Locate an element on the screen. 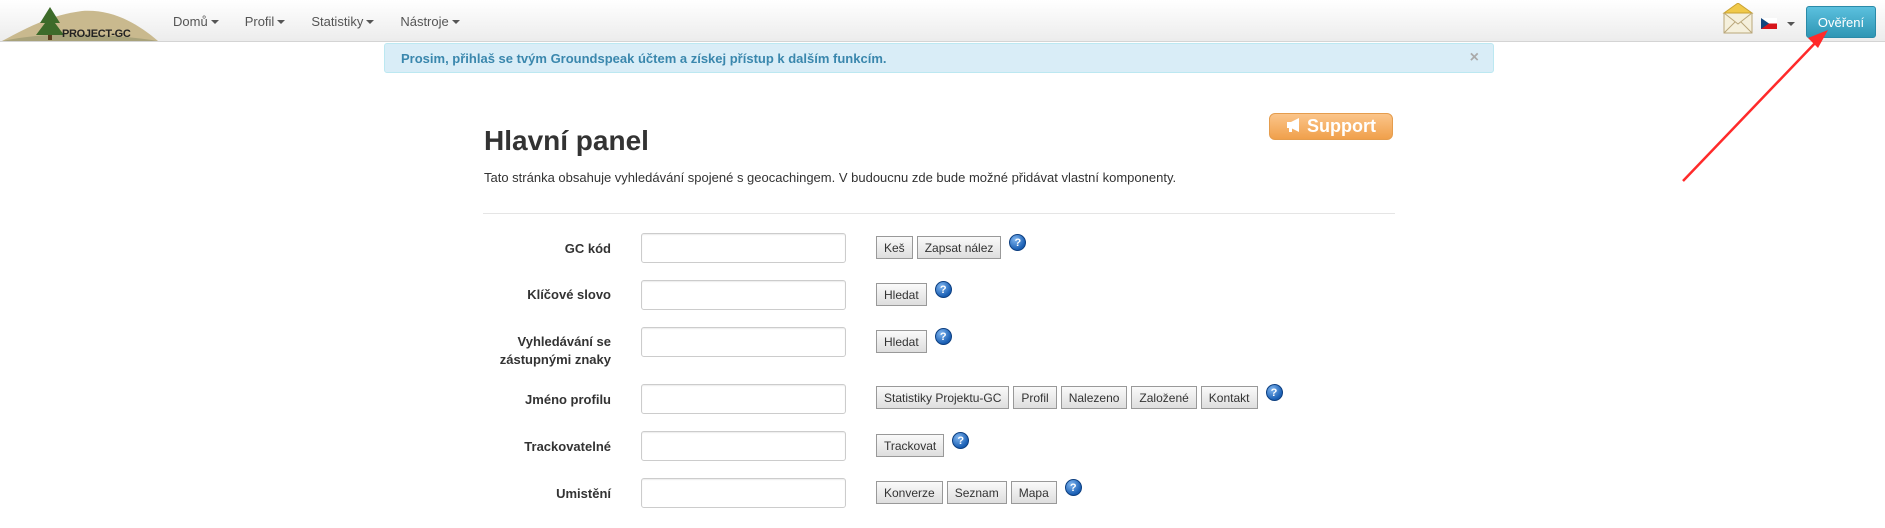 This screenshot has height=528, width=1885. main-menu: Domů Profil Statistiky Nástroje is located at coordinates (316, 21).